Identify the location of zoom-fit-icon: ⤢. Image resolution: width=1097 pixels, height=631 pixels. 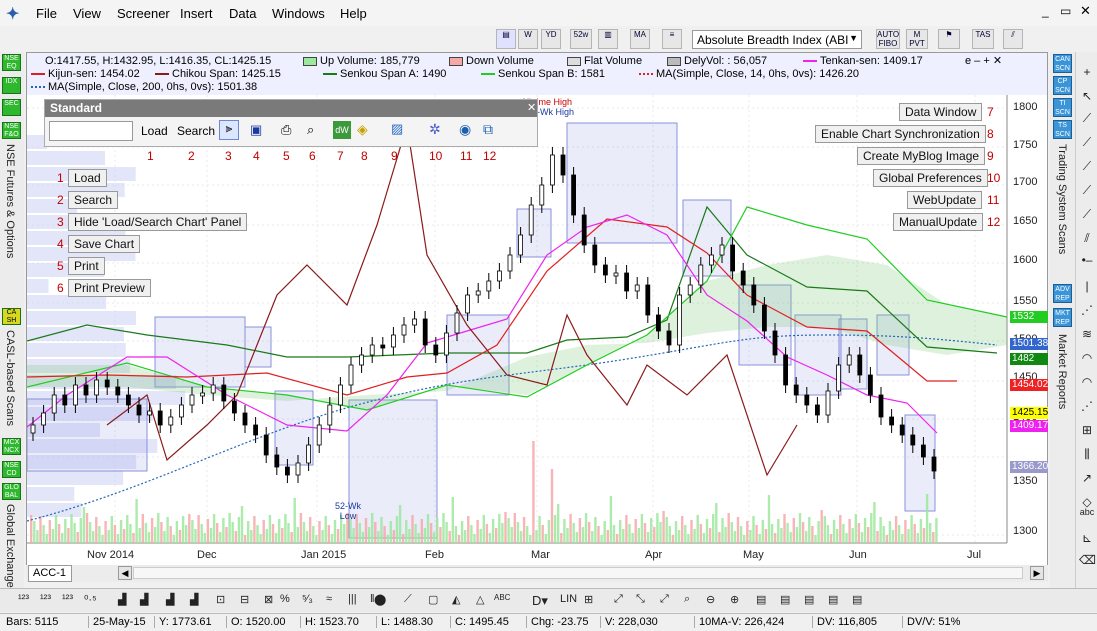
(618, 599).